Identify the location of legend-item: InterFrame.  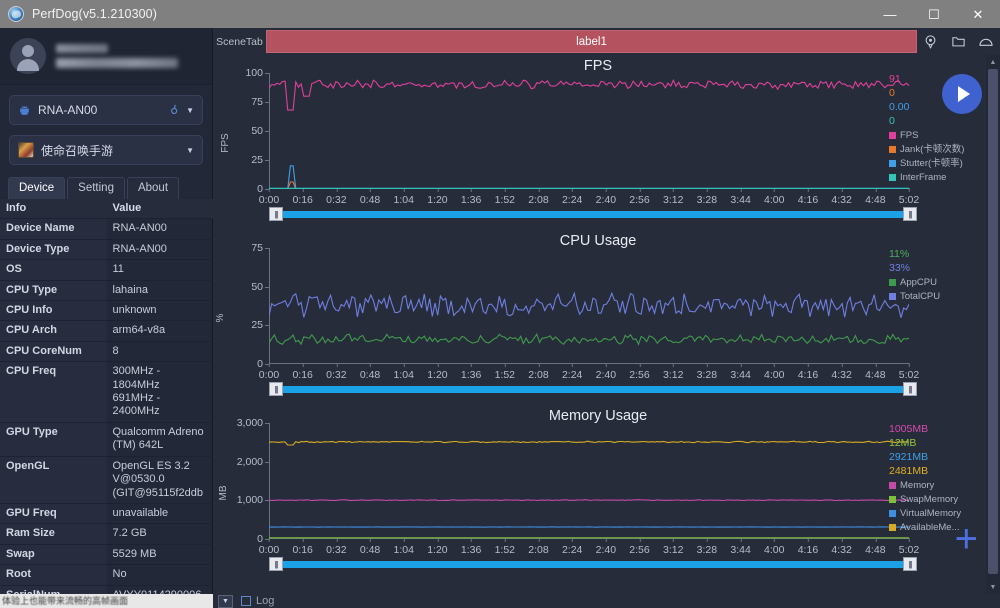
(934, 177).